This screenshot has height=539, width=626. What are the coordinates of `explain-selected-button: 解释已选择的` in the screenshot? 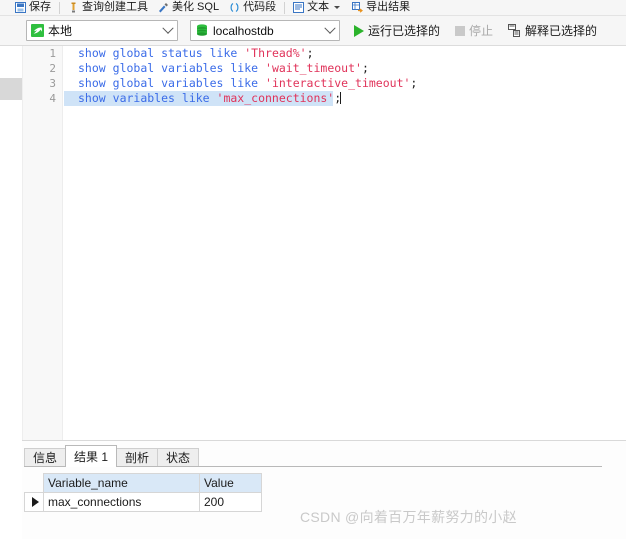 It's located at (552, 31).